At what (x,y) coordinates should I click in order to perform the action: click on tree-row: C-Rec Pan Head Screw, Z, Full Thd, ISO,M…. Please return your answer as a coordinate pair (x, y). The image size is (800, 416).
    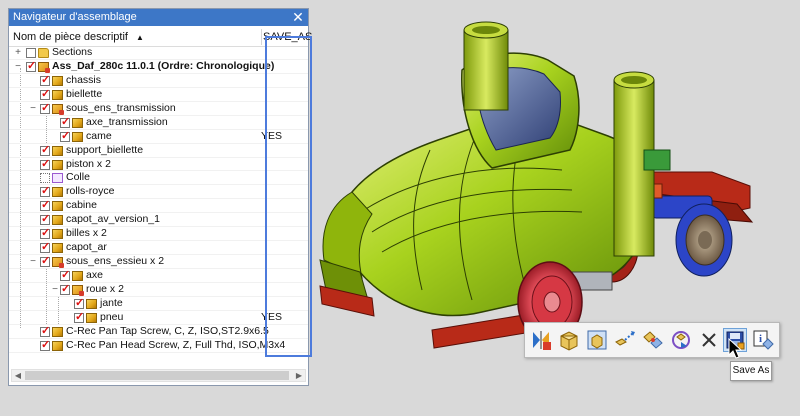
    Looking at the image, I should click on (158, 346).